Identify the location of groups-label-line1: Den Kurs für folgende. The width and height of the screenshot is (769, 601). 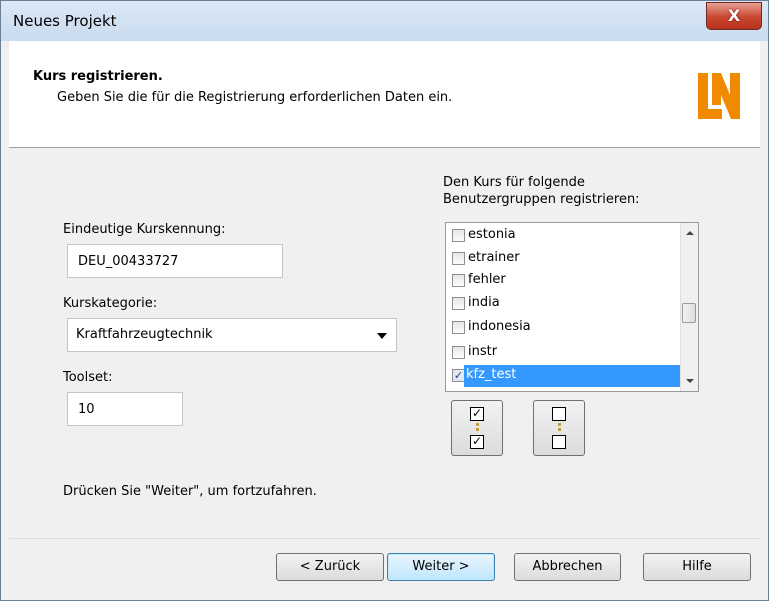
(514, 182).